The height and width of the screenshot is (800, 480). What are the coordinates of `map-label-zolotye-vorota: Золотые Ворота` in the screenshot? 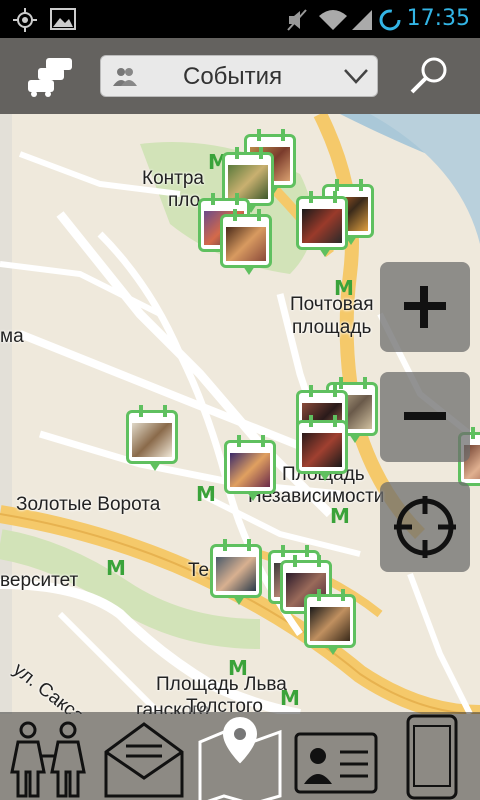 It's located at (88, 504).